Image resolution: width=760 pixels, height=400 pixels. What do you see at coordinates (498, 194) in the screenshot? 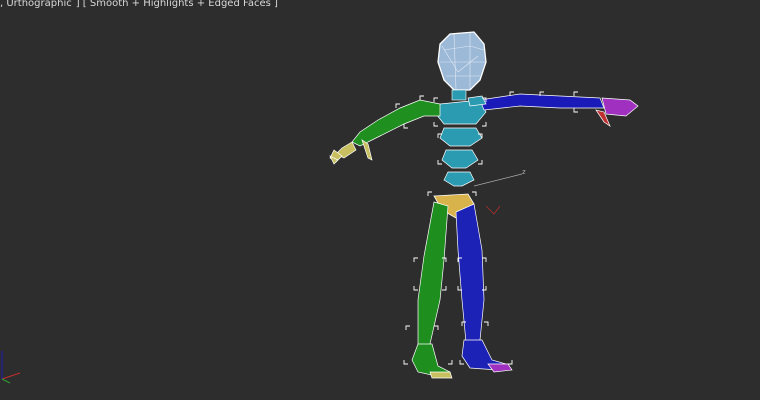
I see `biped-helper-lines` at bounding box center [498, 194].